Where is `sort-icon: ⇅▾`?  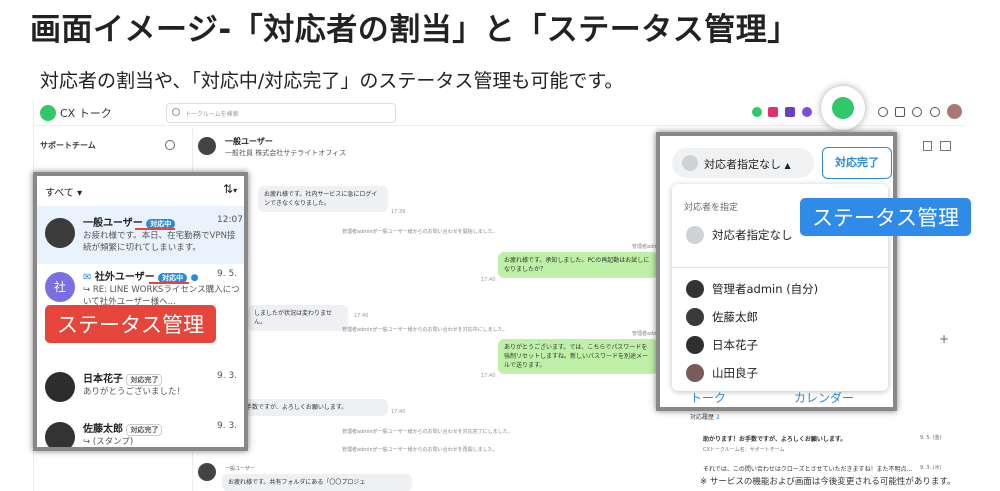
sort-icon: ⇅▾ is located at coordinates (230, 189).